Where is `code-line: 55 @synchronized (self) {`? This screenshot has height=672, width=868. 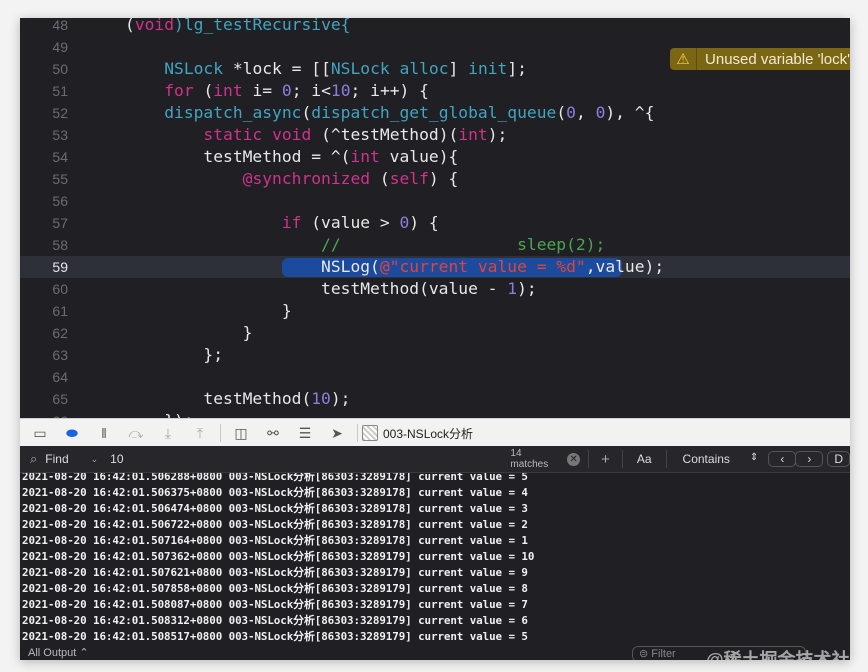 code-line: 55 @synchronized (self) { is located at coordinates (435, 179).